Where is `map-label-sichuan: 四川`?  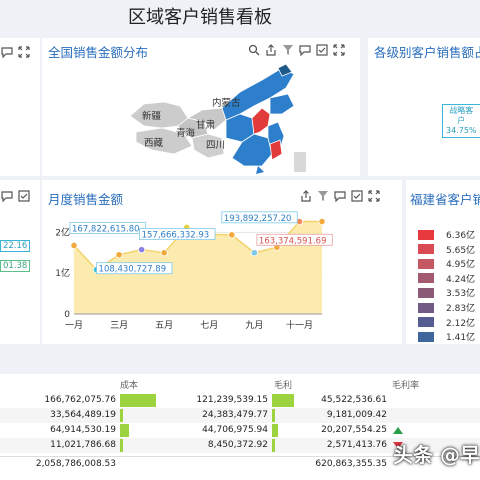
map-label-sichuan: 四川 is located at coordinates (215, 145).